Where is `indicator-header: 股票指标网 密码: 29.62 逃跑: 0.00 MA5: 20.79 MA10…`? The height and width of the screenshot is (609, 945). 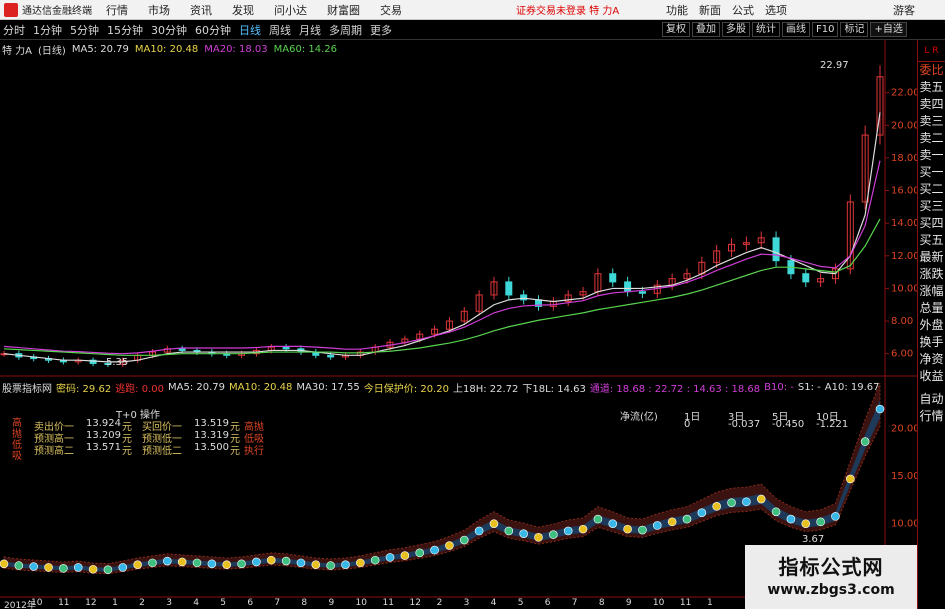 indicator-header: 股票指标网 密码: 29.62 逃跑: 0.00 MA5: 20.79 MA10… is located at coordinates (443, 387).